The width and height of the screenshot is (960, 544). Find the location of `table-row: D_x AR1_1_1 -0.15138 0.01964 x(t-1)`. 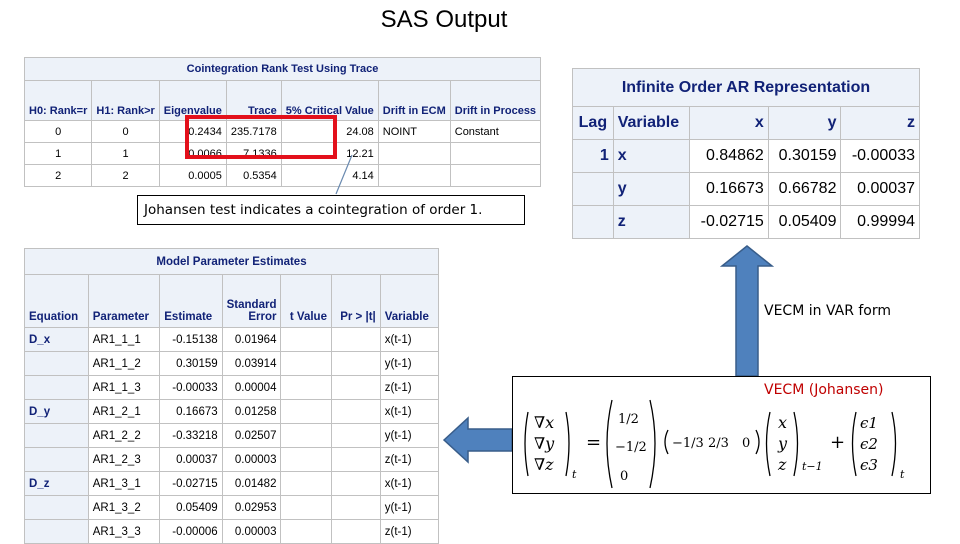

table-row: D_x AR1_1_1 -0.15138 0.01964 x(t-1) is located at coordinates (232, 339).